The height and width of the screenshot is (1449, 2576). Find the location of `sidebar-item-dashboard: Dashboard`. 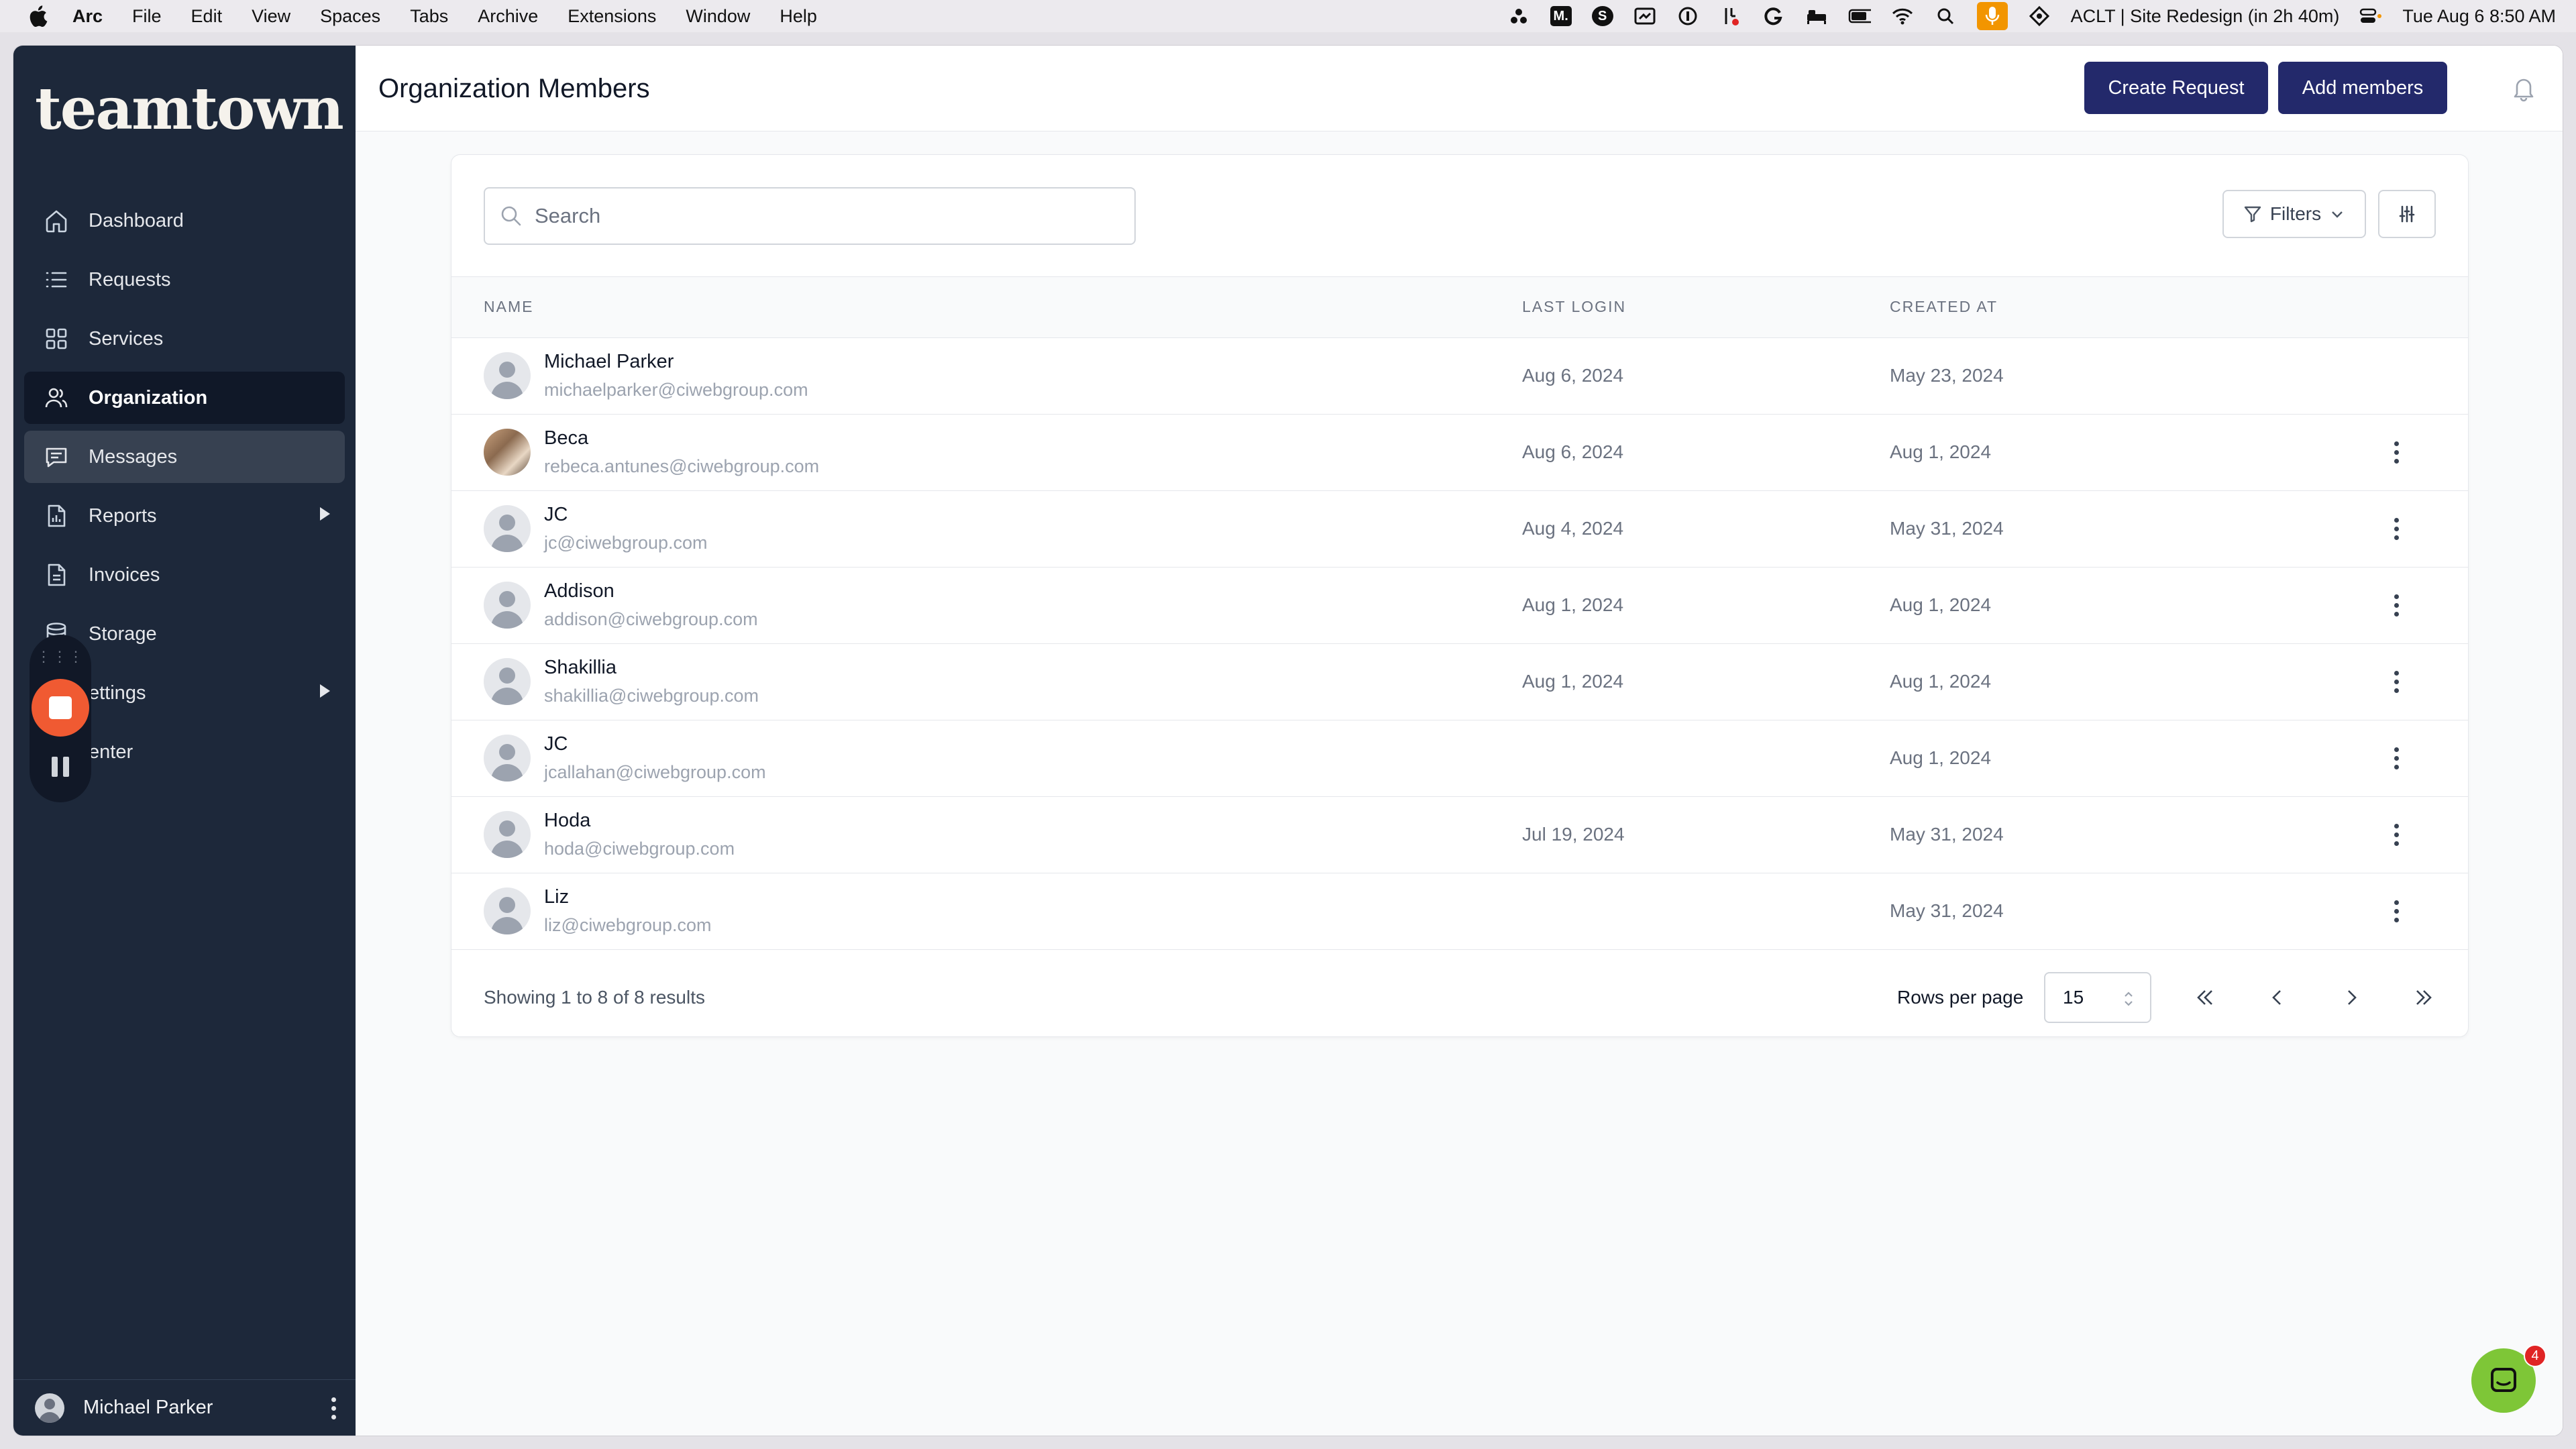

sidebar-item-dashboard: Dashboard is located at coordinates (184, 221).